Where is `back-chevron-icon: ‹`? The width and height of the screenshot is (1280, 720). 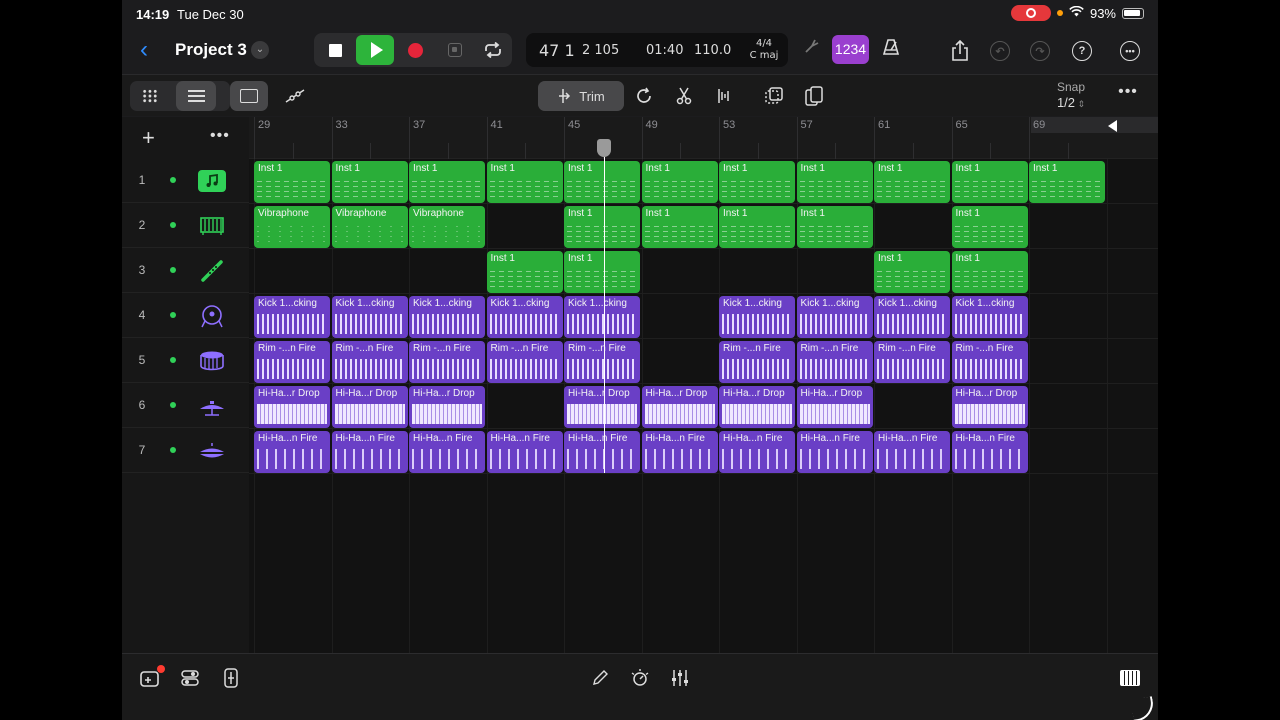
back-chevron-icon: ‹ is located at coordinates (144, 50).